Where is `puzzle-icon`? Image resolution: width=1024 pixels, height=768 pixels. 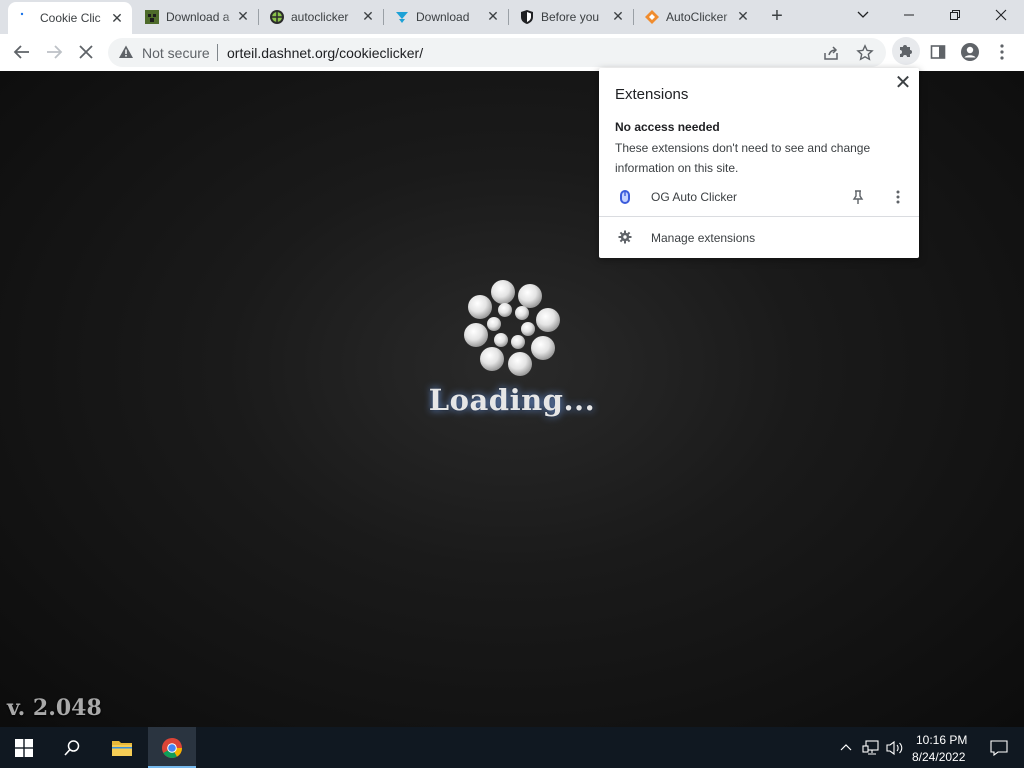
puzzle-icon is located at coordinates (906, 51).